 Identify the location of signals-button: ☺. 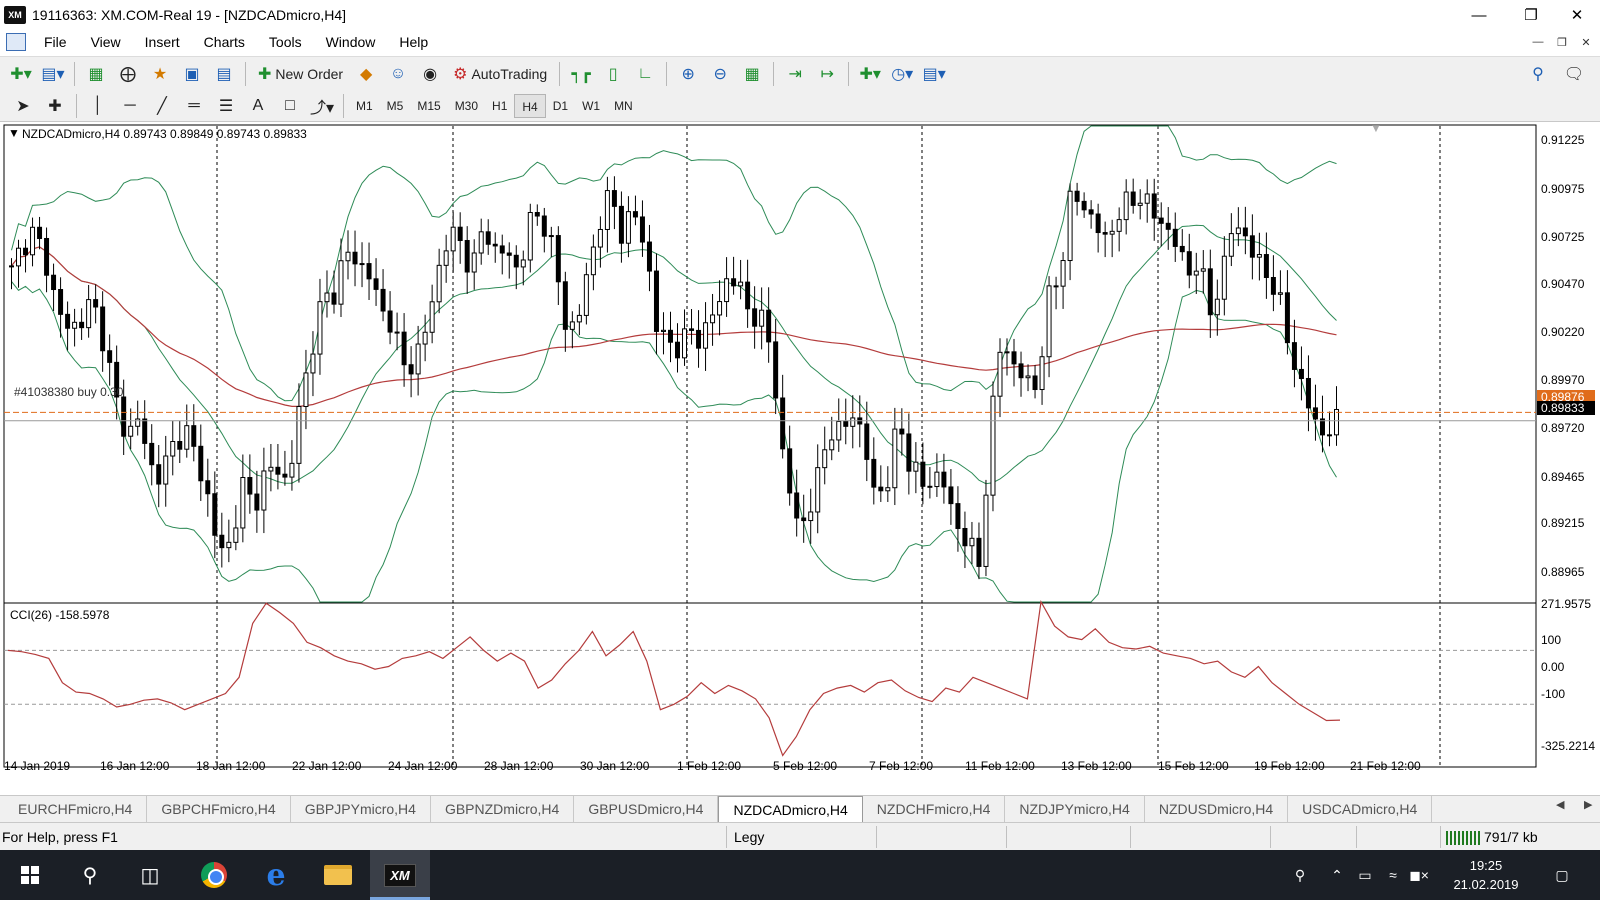
(398, 74).